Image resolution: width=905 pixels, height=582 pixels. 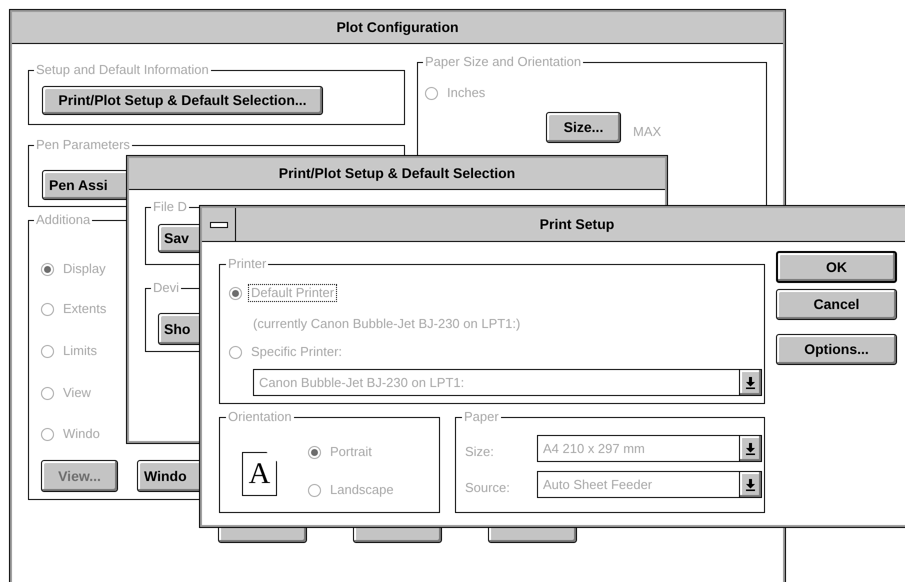 I want to click on group-label: Paper Size and Orientation, so click(x=503, y=62).